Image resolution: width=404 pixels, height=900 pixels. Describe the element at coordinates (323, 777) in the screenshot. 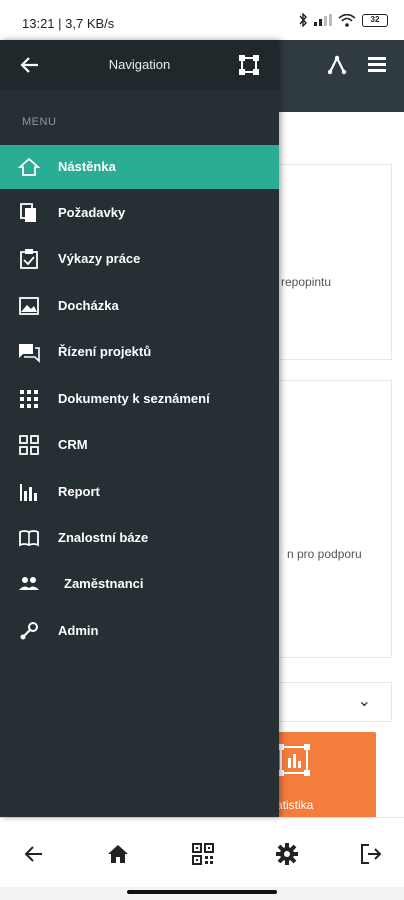

I see `statistics-tile: atistika` at that location.